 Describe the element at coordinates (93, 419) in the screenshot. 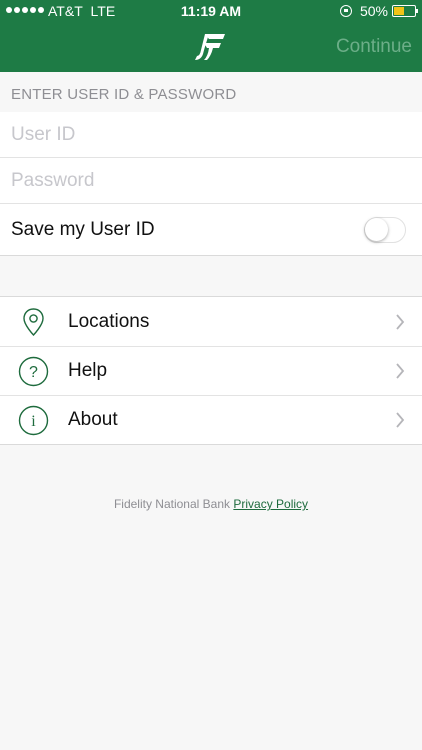

I see `menu-item-label: About` at that location.